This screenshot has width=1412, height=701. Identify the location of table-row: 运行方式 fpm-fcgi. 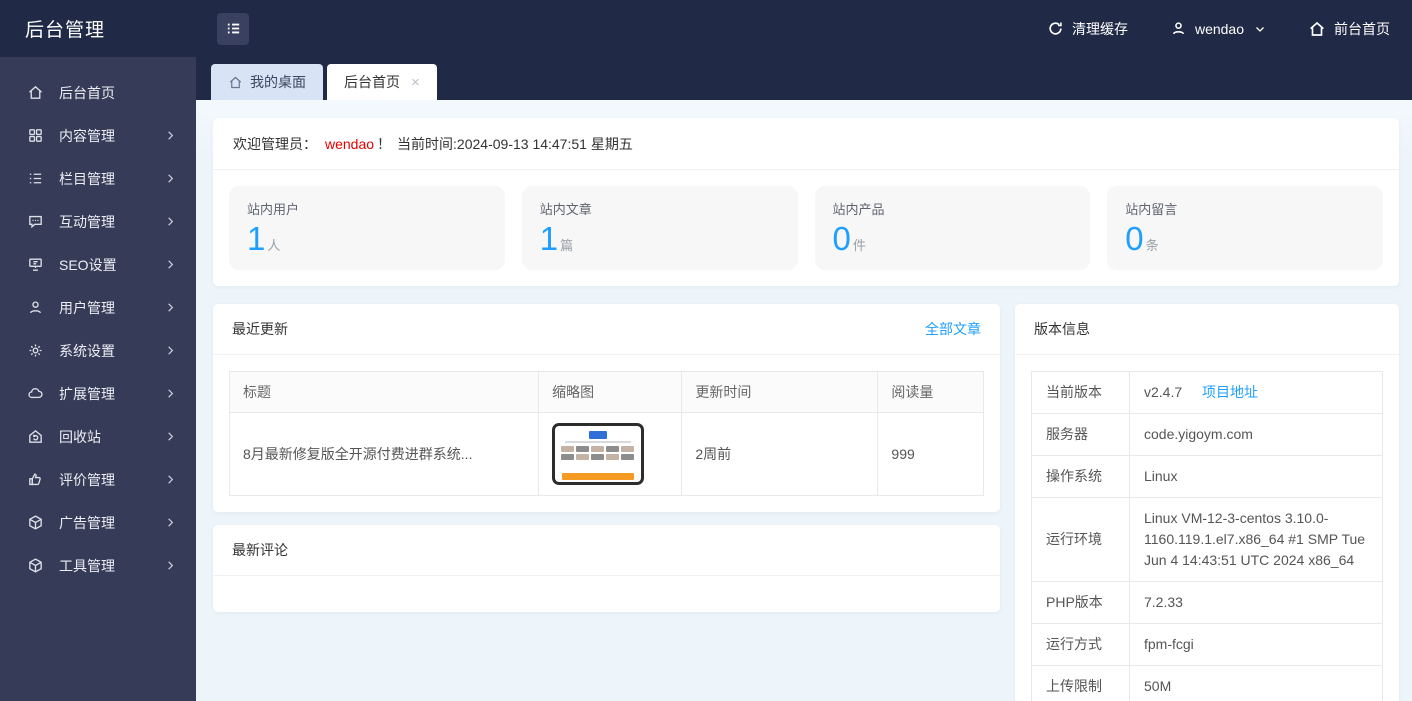
(1207, 644).